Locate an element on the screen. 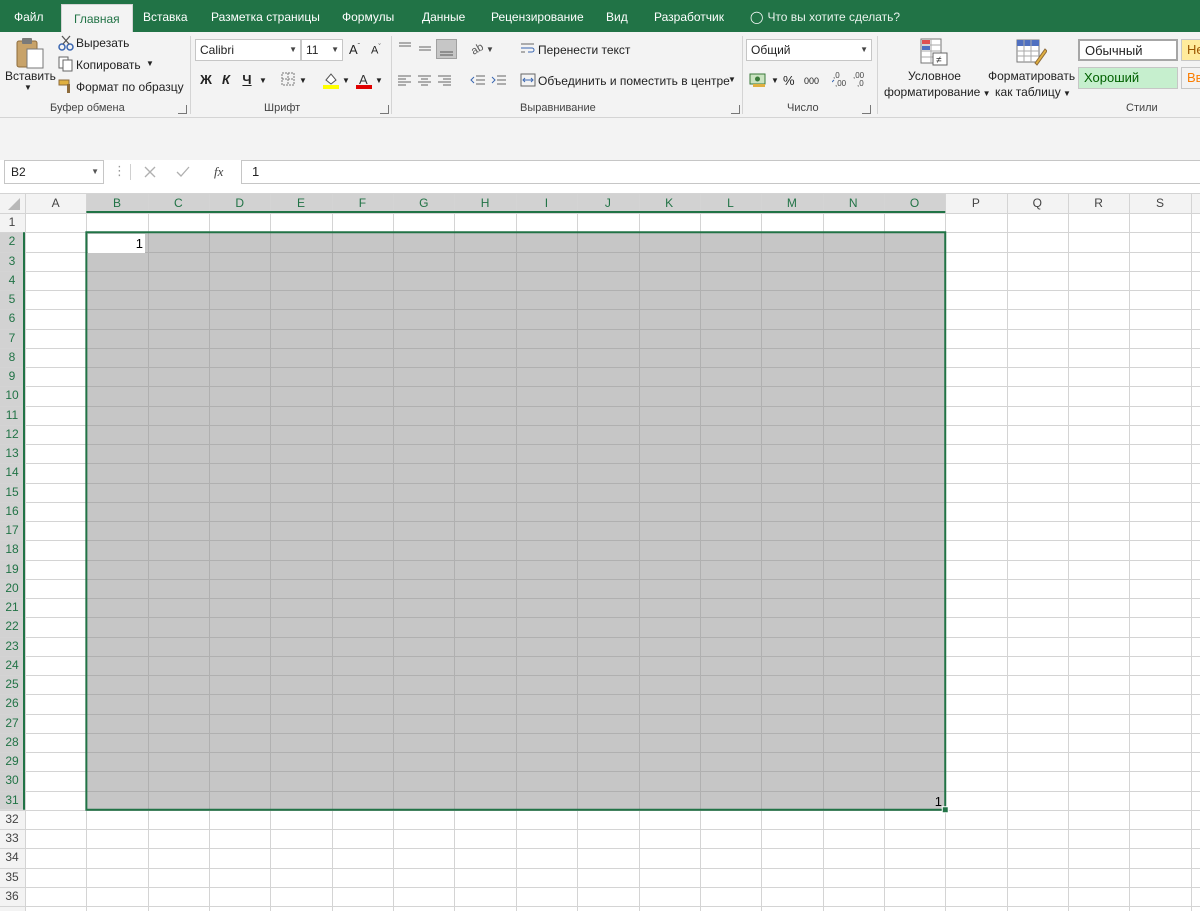  row-header: 17 is located at coordinates (12, 530).